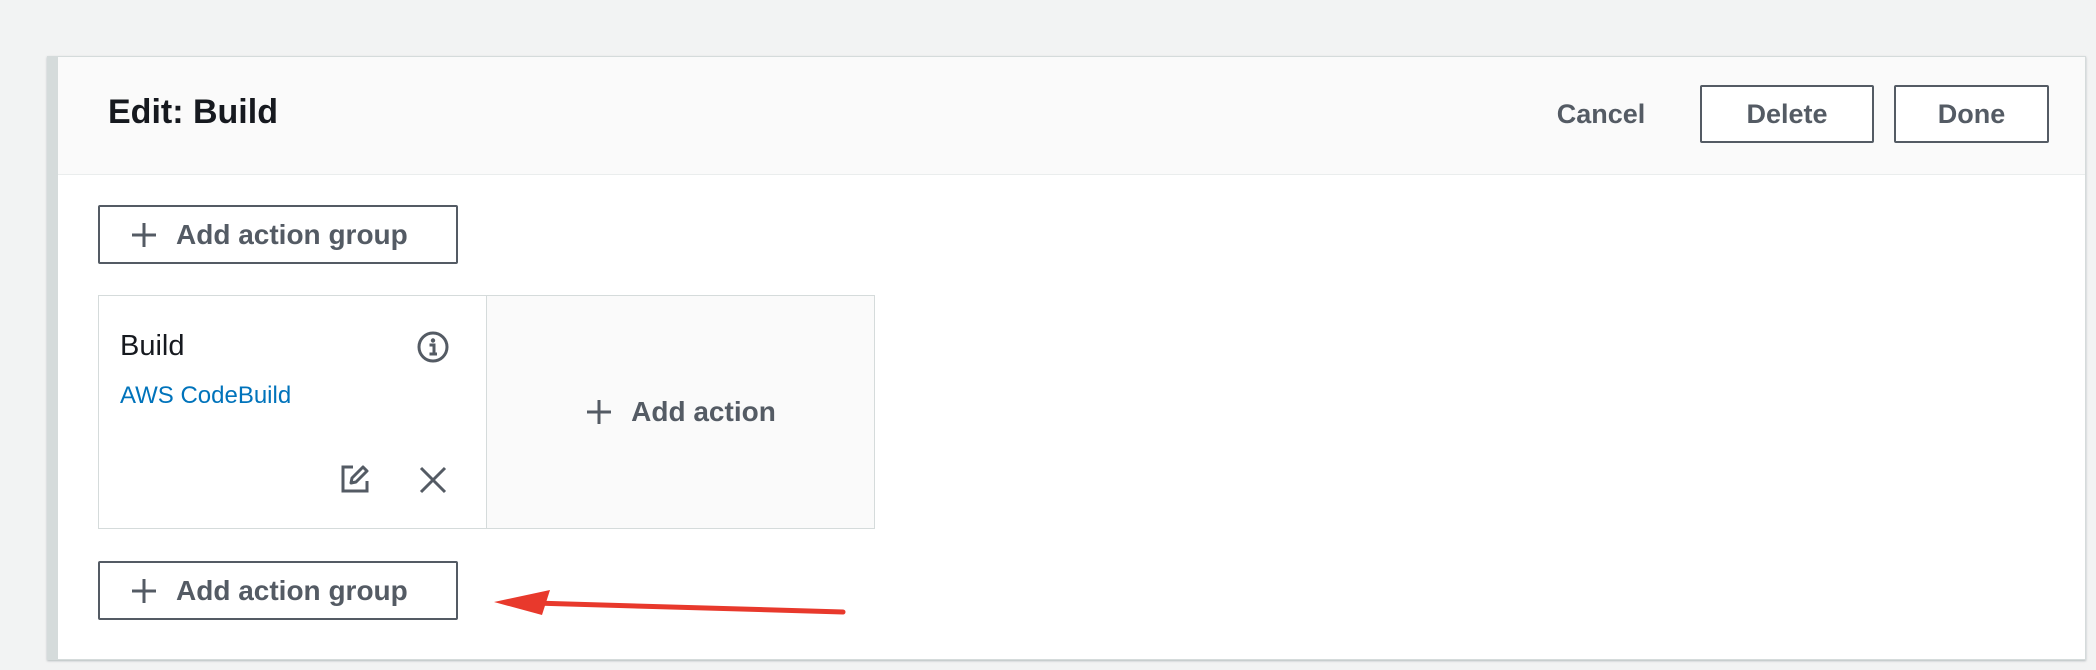 The height and width of the screenshot is (670, 2096). Describe the element at coordinates (355, 479) in the screenshot. I see `edit-icon` at that location.